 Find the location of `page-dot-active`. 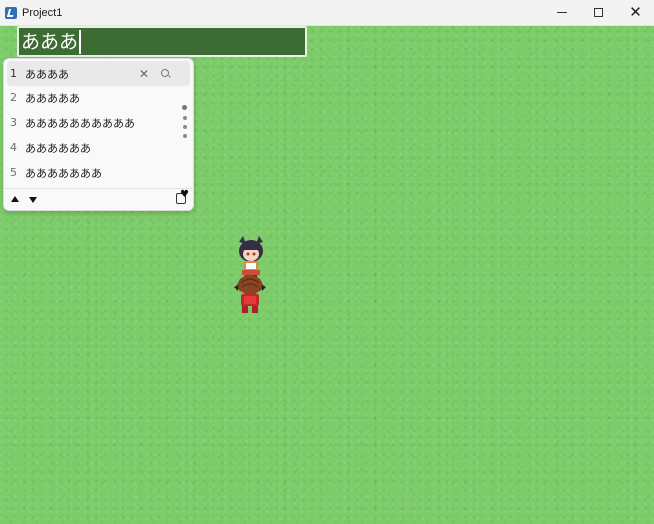

page-dot-active is located at coordinates (184, 107).